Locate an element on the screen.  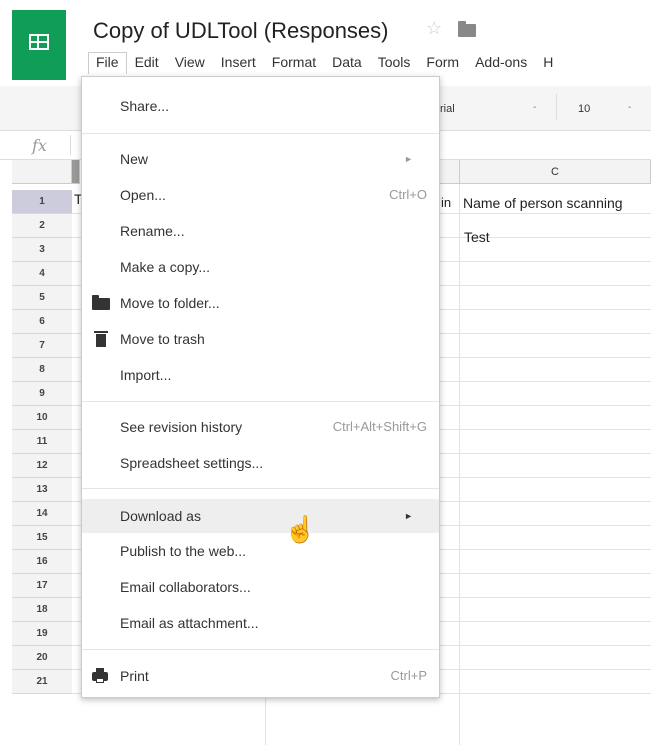
sheets-logo is located at coordinates (39, 45).